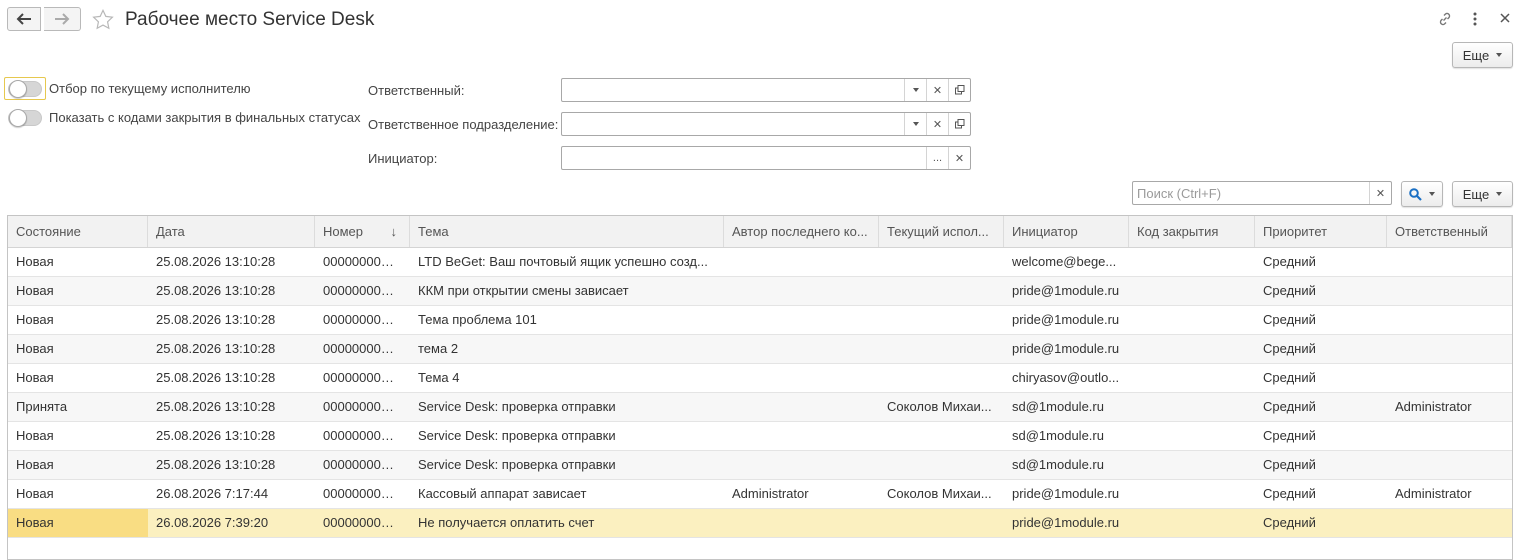  I want to click on dropdown-button, so click(915, 124).